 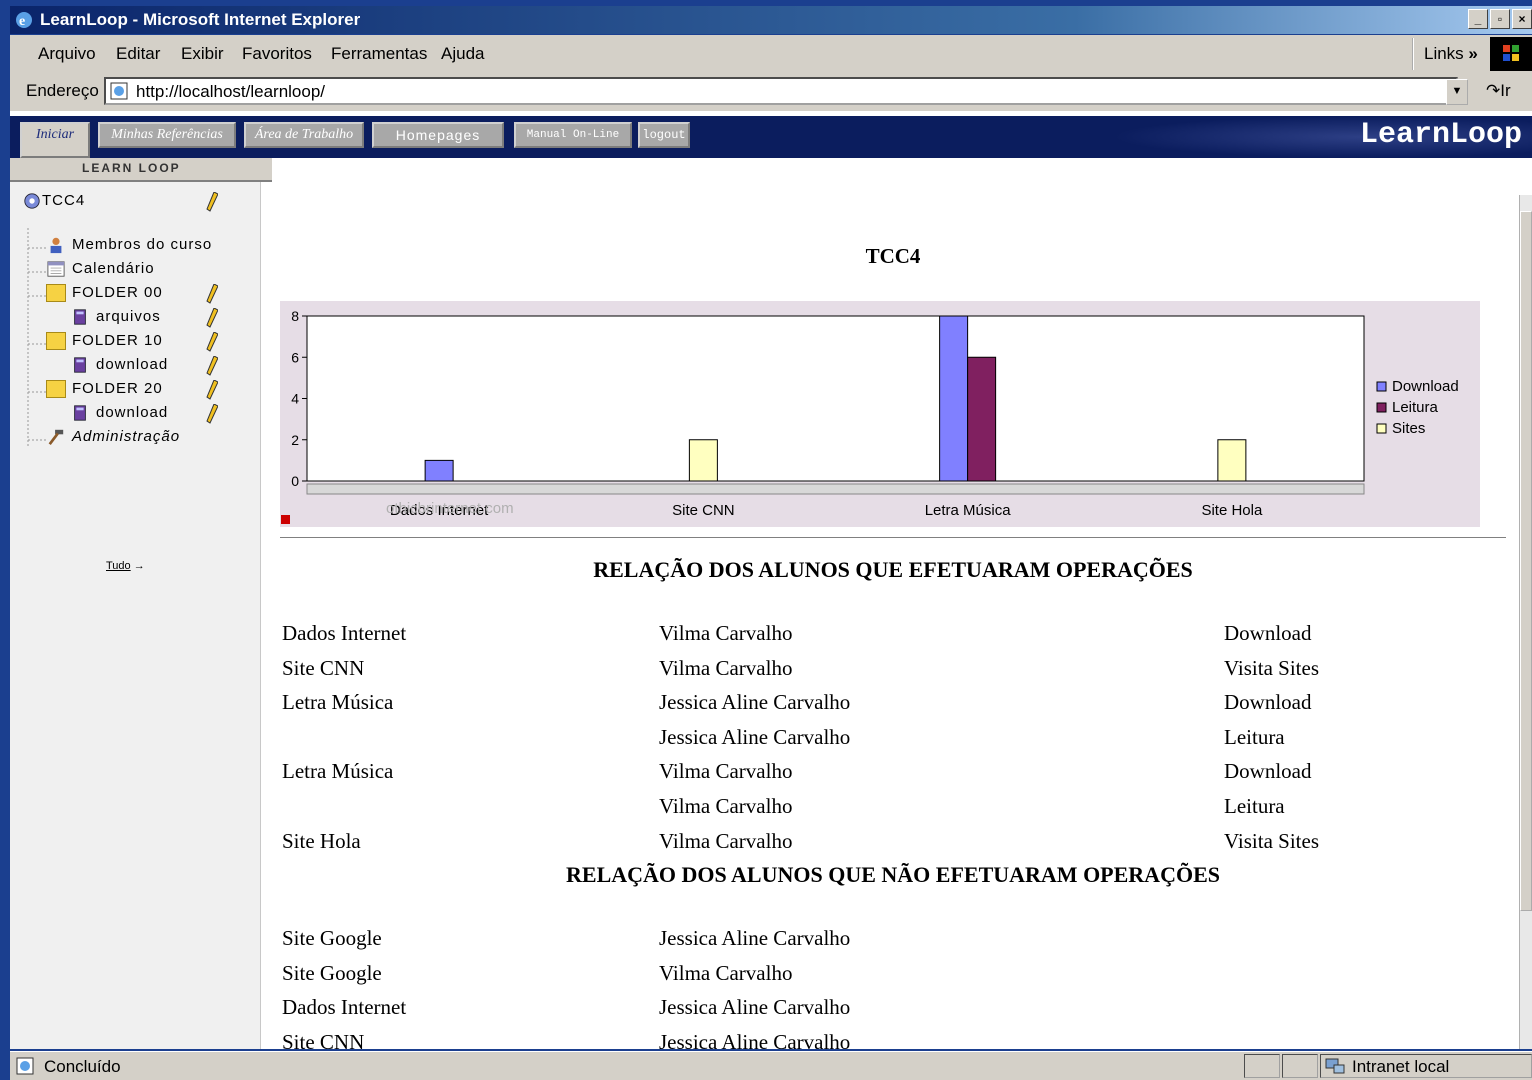 I want to click on windows-logo-icon, so click(x=1511, y=54).